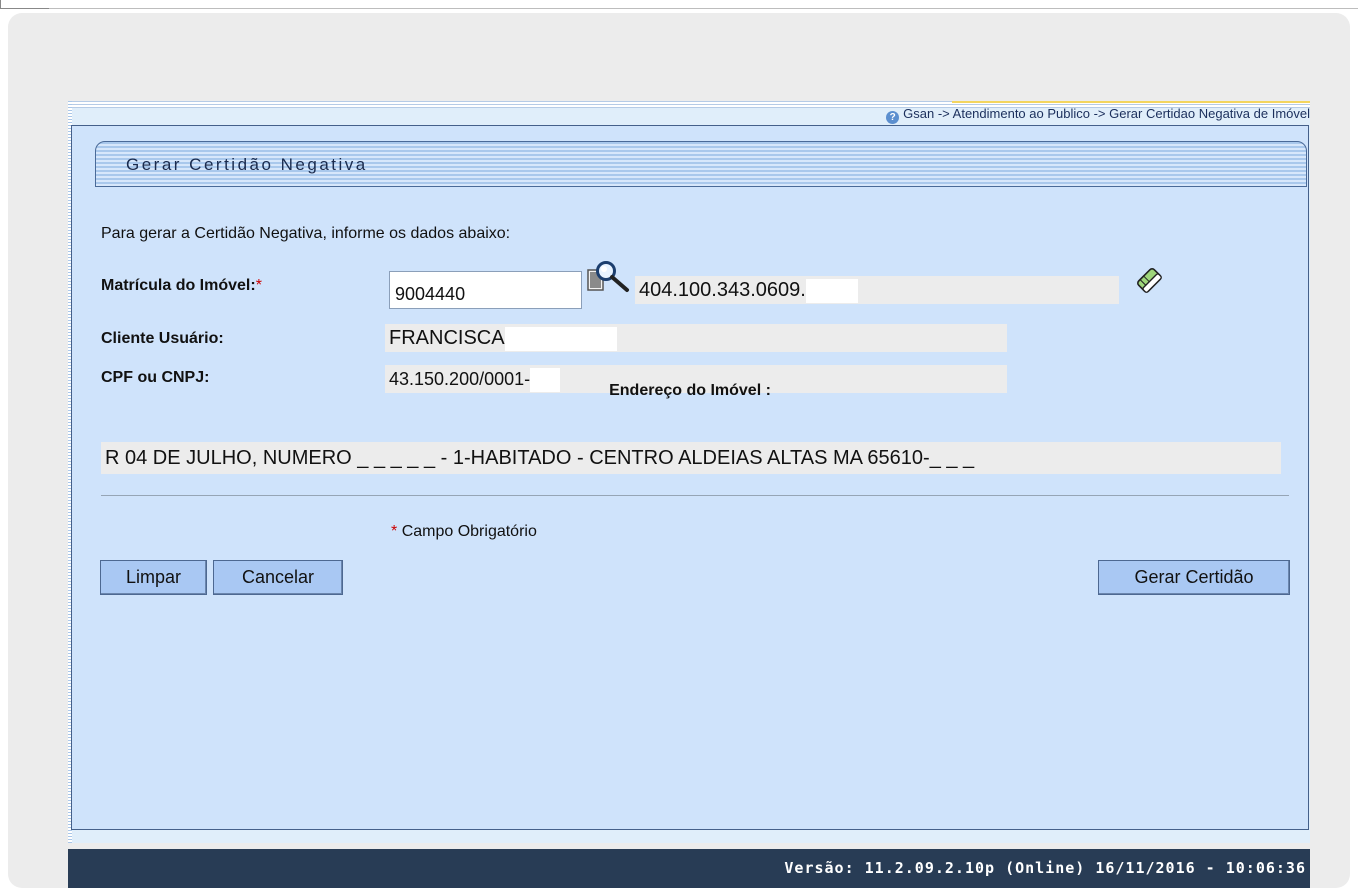  What do you see at coordinates (877, 290) in the screenshot?
I see `inscricao-field: 404.100.343.0609.` at bounding box center [877, 290].